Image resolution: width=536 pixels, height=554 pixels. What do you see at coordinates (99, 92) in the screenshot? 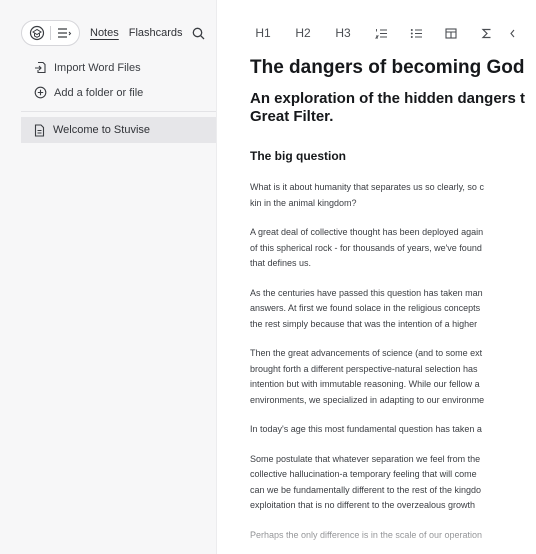
I see `add-folder-or-file-label: Add a folder or file` at bounding box center [99, 92].